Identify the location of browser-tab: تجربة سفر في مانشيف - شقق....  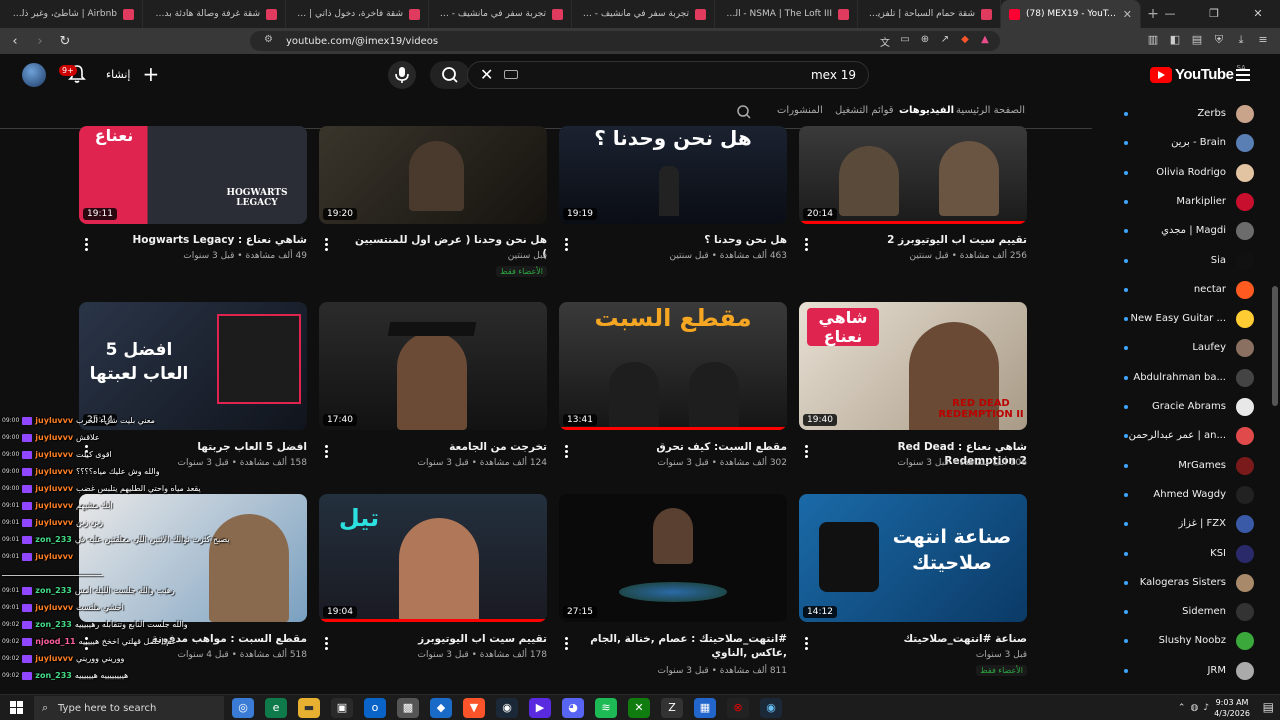
(643, 14).